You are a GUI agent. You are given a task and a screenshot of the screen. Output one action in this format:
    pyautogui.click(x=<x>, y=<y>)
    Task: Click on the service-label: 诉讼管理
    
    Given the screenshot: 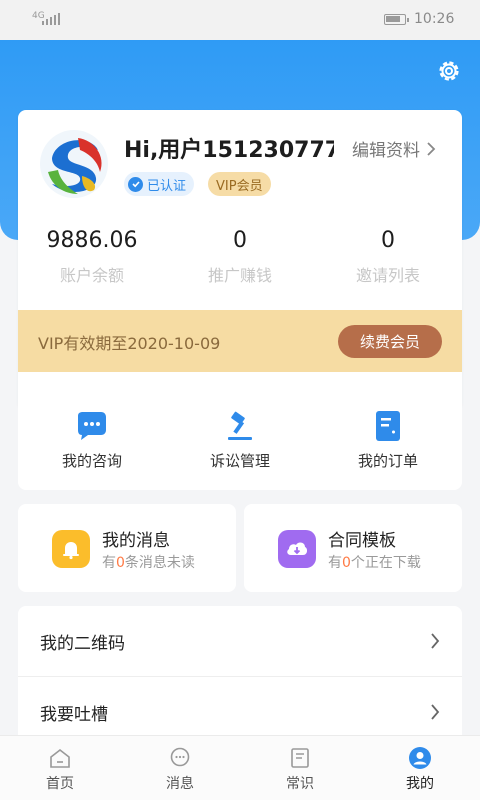 What is the action you would take?
    pyautogui.click(x=239, y=461)
    